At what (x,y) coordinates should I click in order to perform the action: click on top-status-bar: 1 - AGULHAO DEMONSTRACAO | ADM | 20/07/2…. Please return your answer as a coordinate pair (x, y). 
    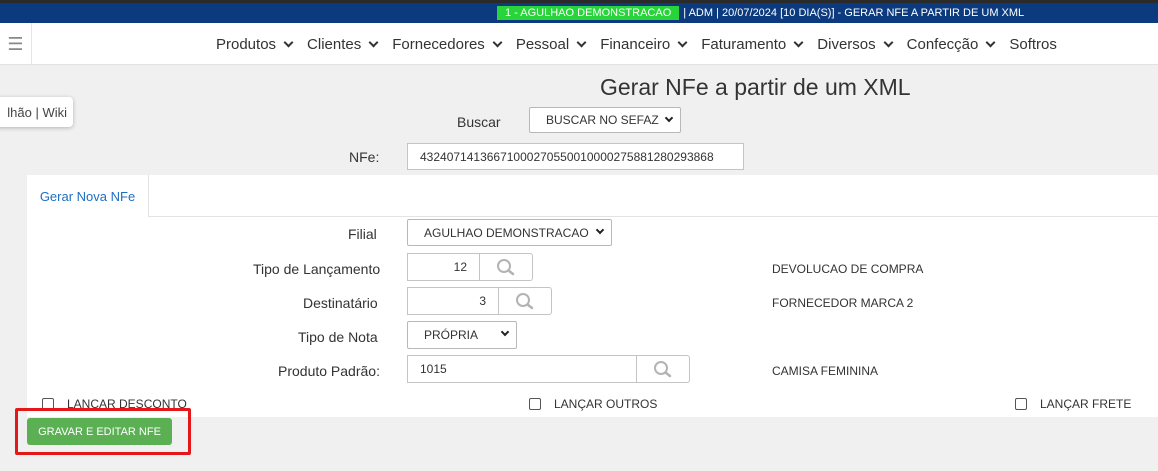
    Looking at the image, I should click on (579, 11).